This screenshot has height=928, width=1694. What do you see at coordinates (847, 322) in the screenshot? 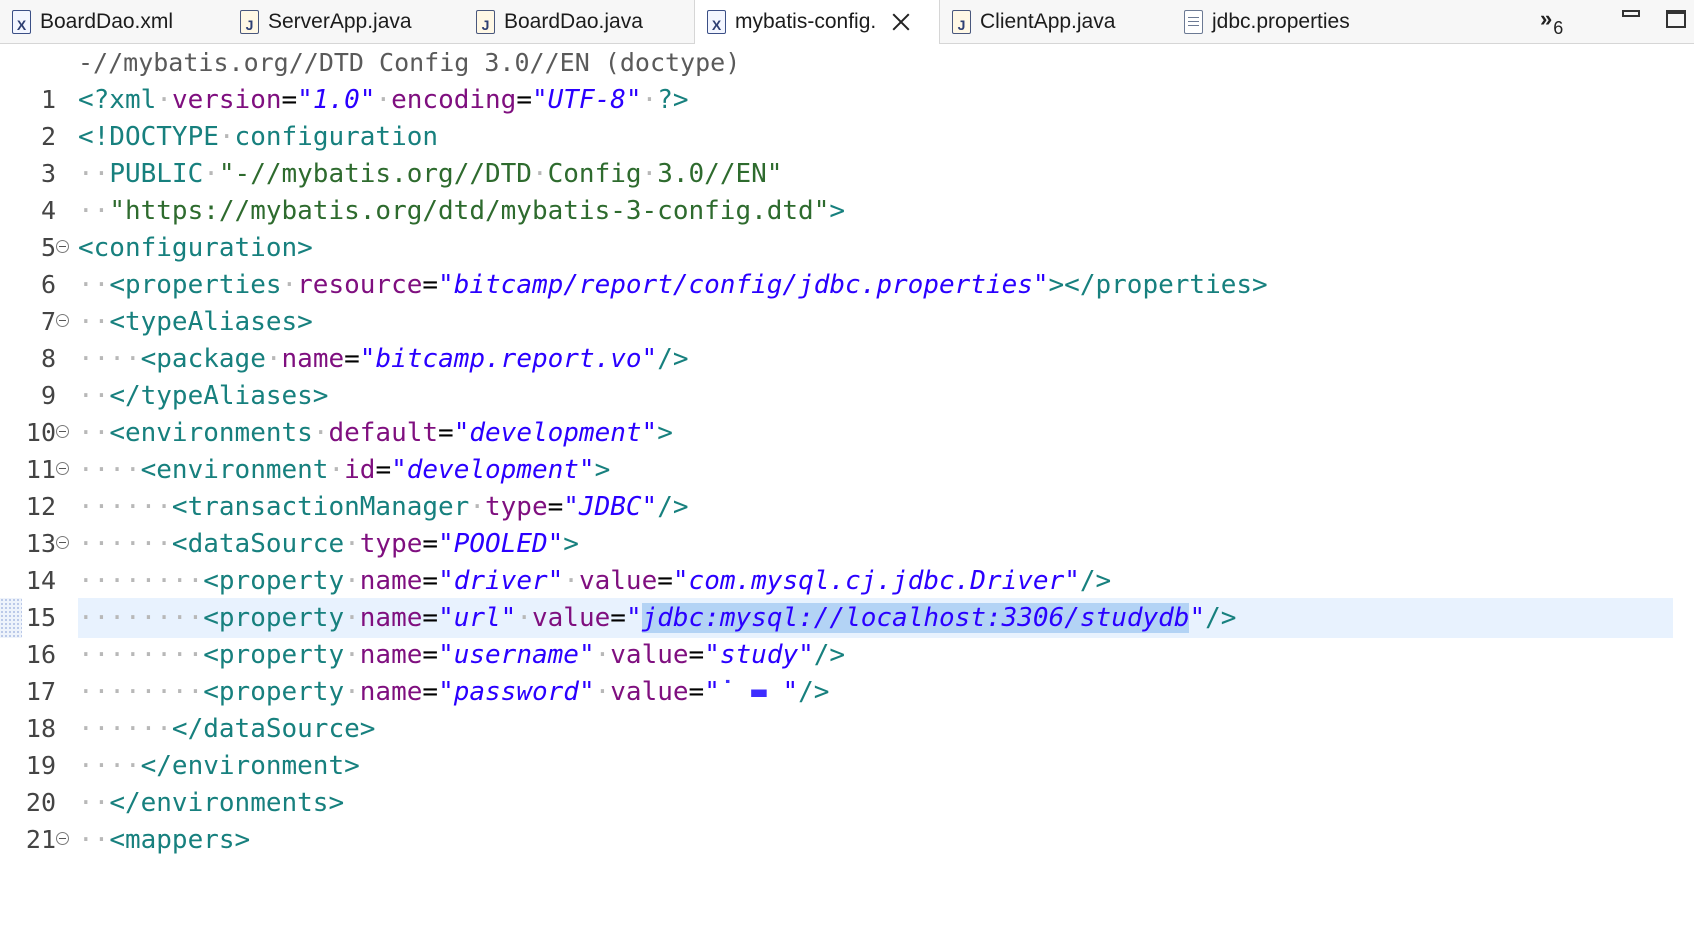
I see `code-line: 7 ··<typeAliases>` at bounding box center [847, 322].